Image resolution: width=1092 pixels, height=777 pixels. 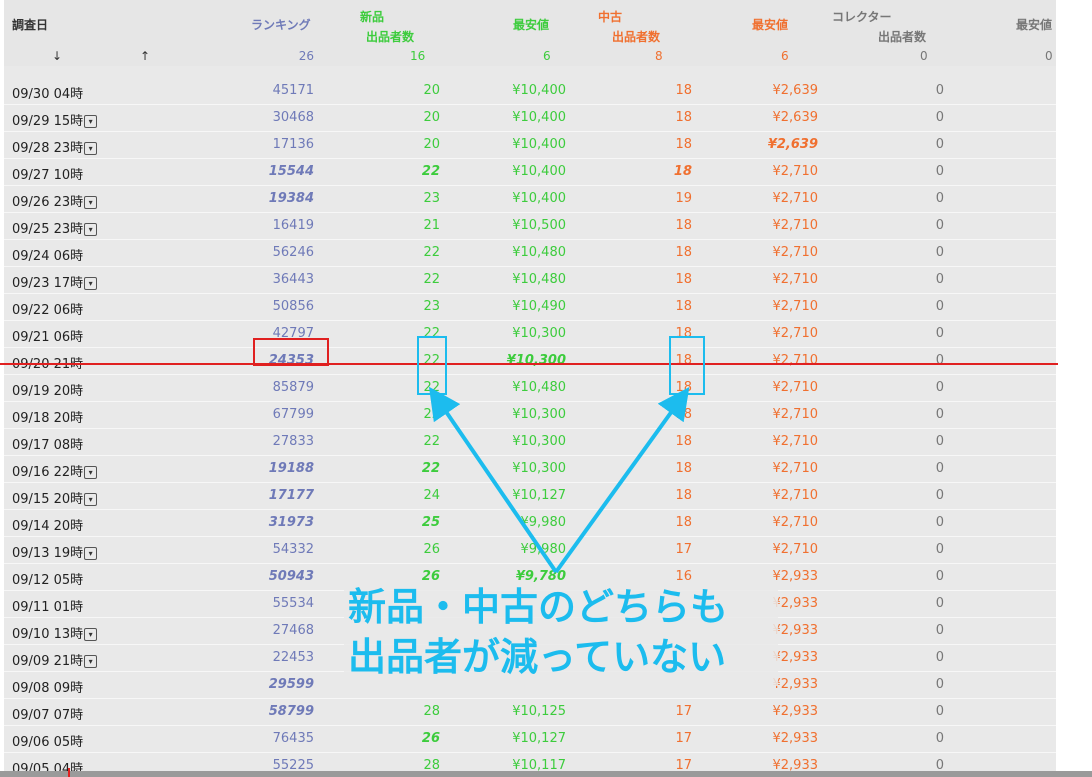 What do you see at coordinates (561, 634) in the screenshot?
I see `annotation-callout: 新品・中古のどちらも 出品者が減っていない` at bounding box center [561, 634].